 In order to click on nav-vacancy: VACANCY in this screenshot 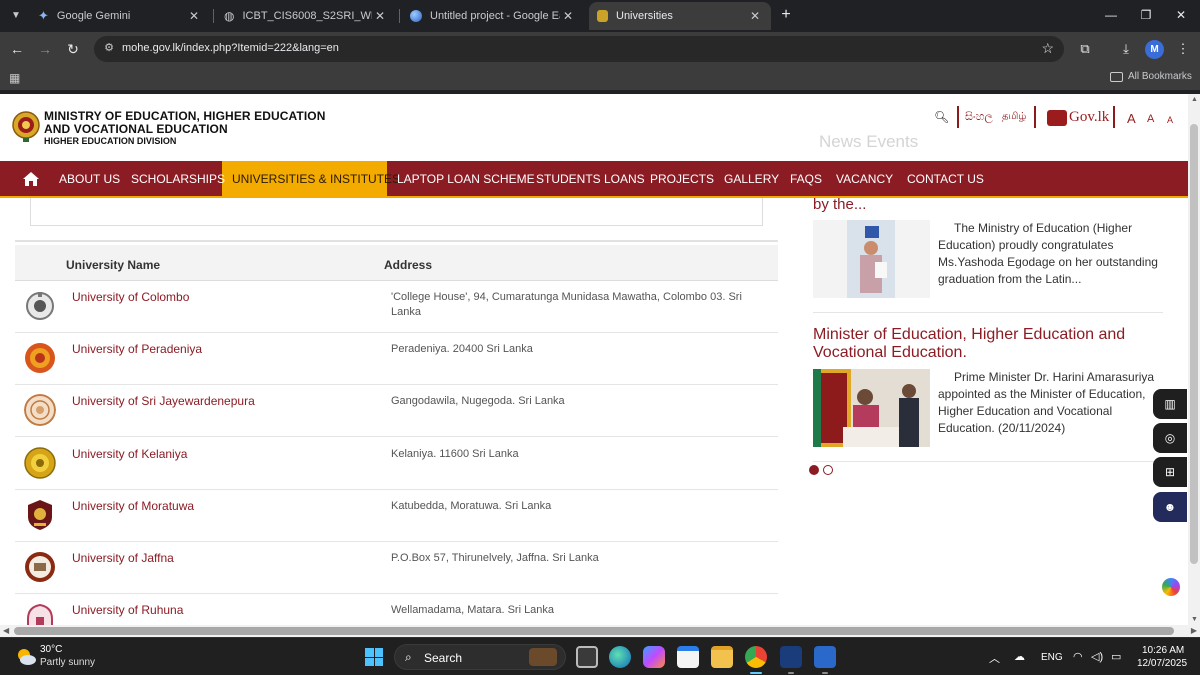, I will do `click(864, 179)`.